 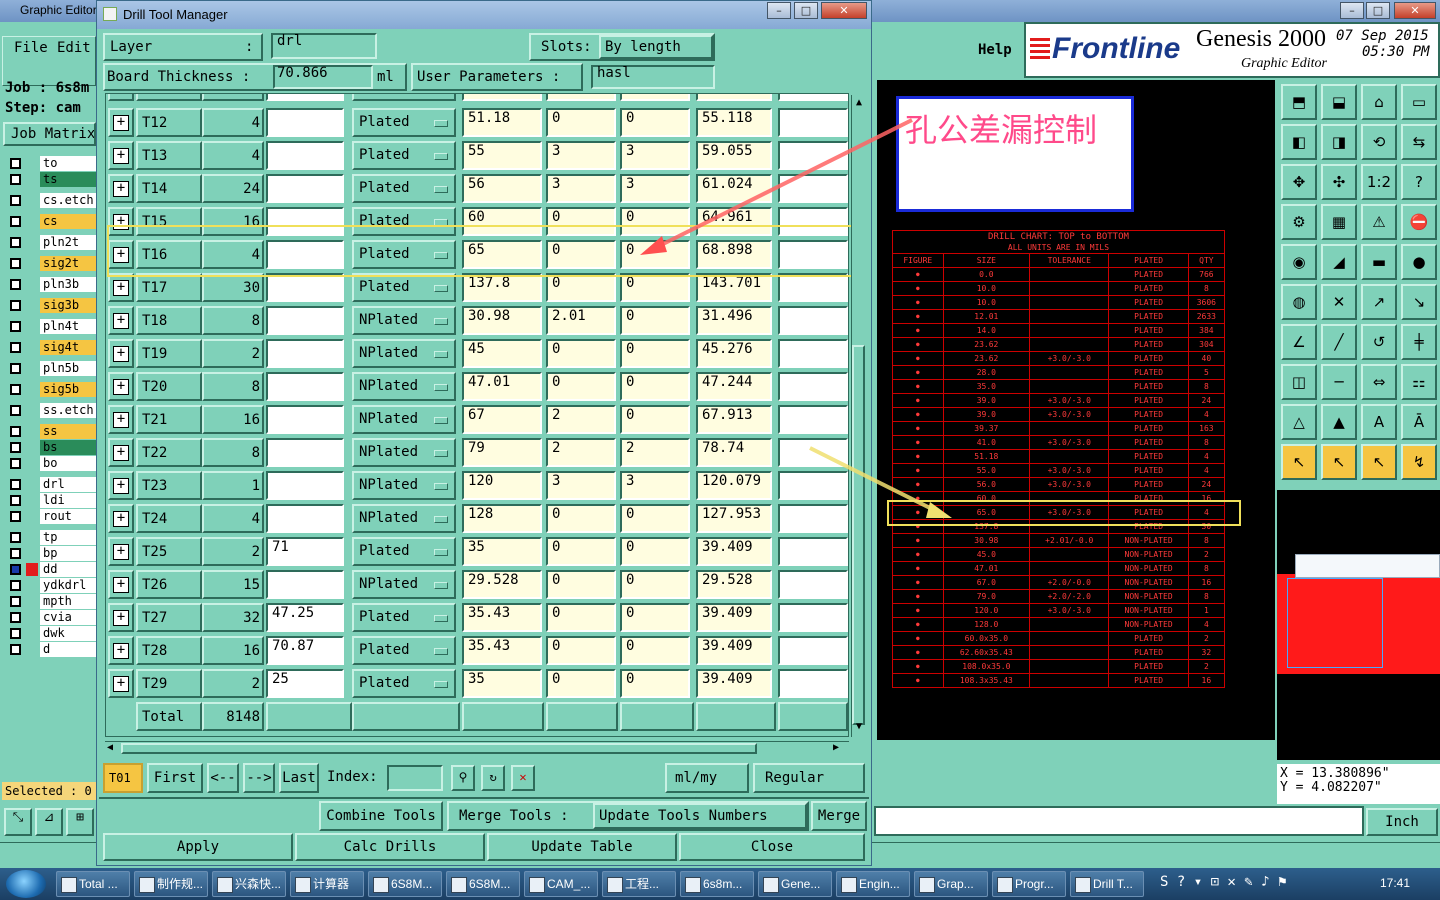 What do you see at coordinates (783, 184) in the screenshot?
I see `red-arrow` at bounding box center [783, 184].